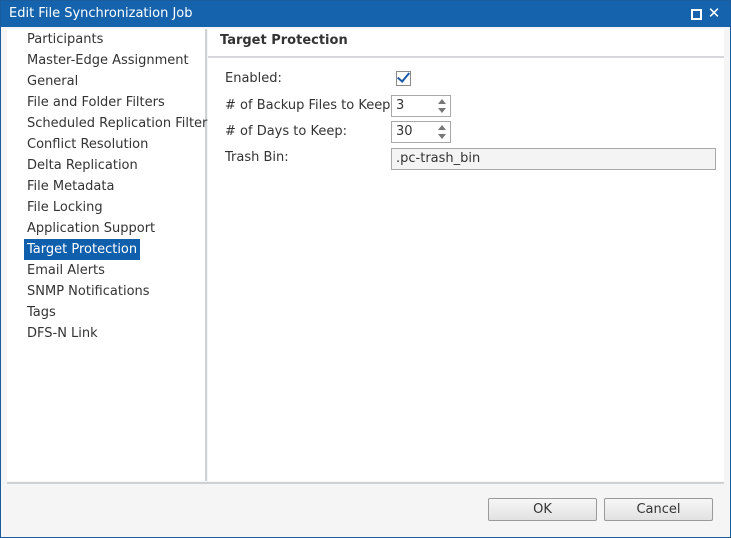 Image resolution: width=731 pixels, height=538 pixels. What do you see at coordinates (96, 102) in the screenshot?
I see `sidebar-item-file-folder-filters: File and Folder Filters` at bounding box center [96, 102].